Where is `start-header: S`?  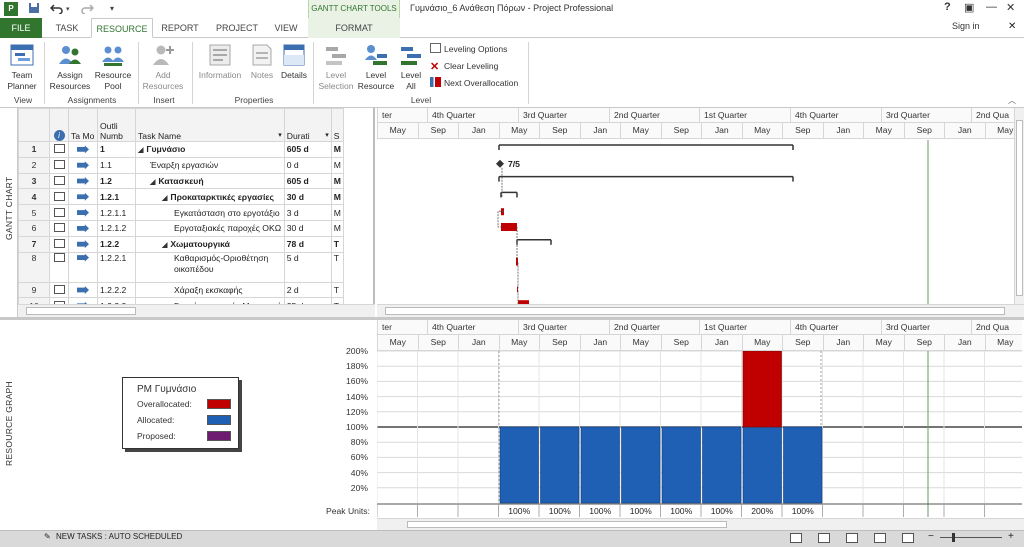 start-header: S is located at coordinates (337, 125).